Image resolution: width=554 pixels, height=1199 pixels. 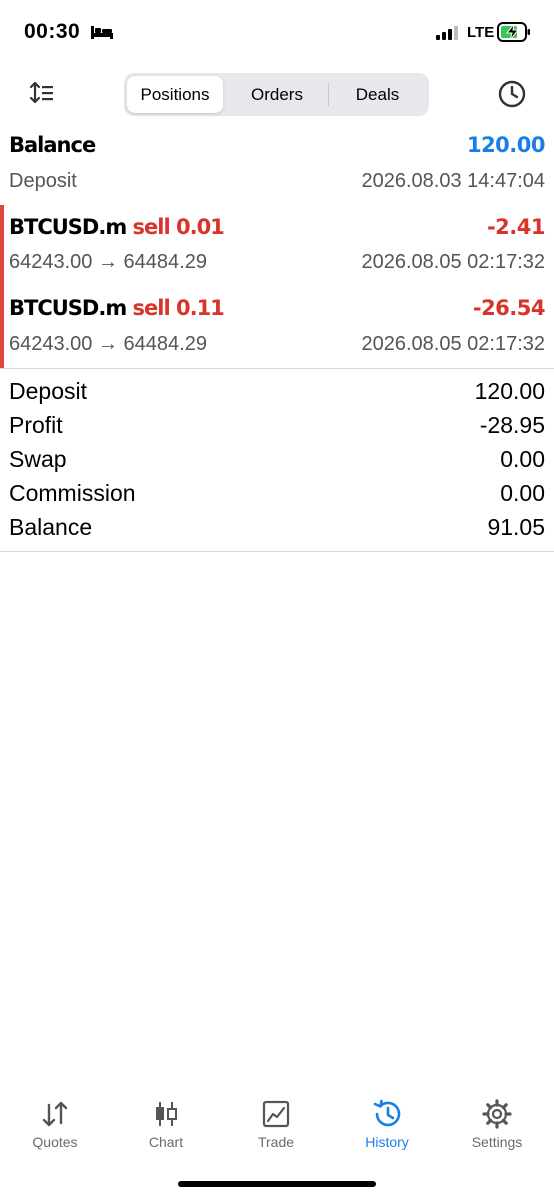 What do you see at coordinates (175, 94) in the screenshot?
I see `tab-positions: Positions` at bounding box center [175, 94].